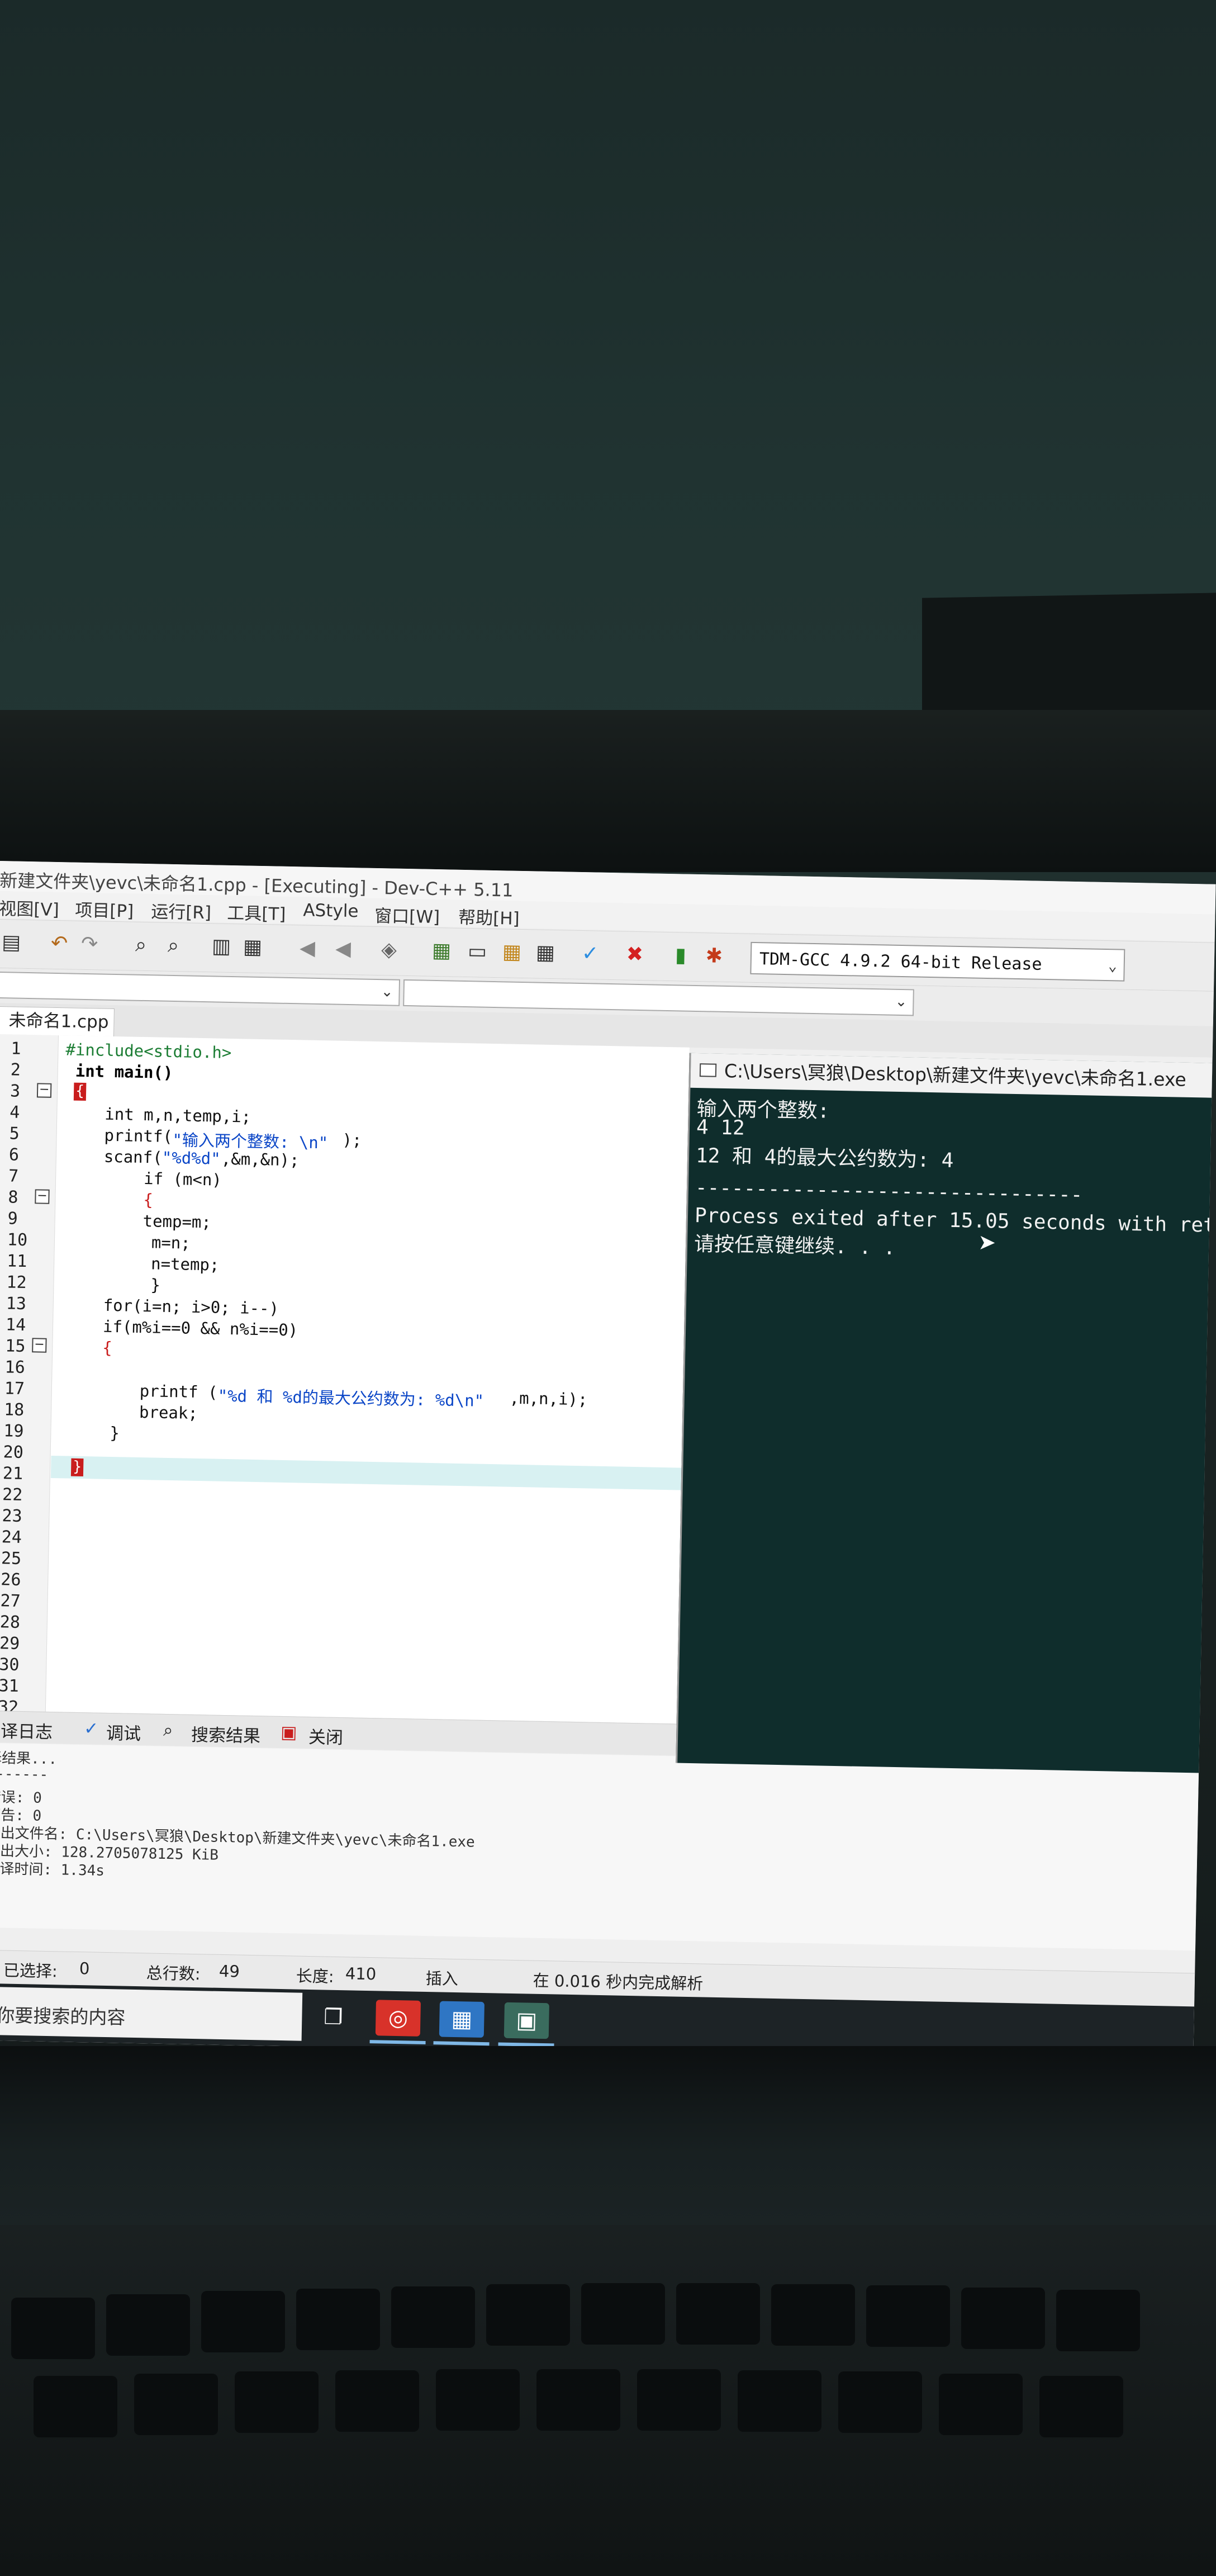 The height and width of the screenshot is (2576, 1216). Describe the element at coordinates (461, 2043) in the screenshot. I see `taskbar-active-indicator` at that location.